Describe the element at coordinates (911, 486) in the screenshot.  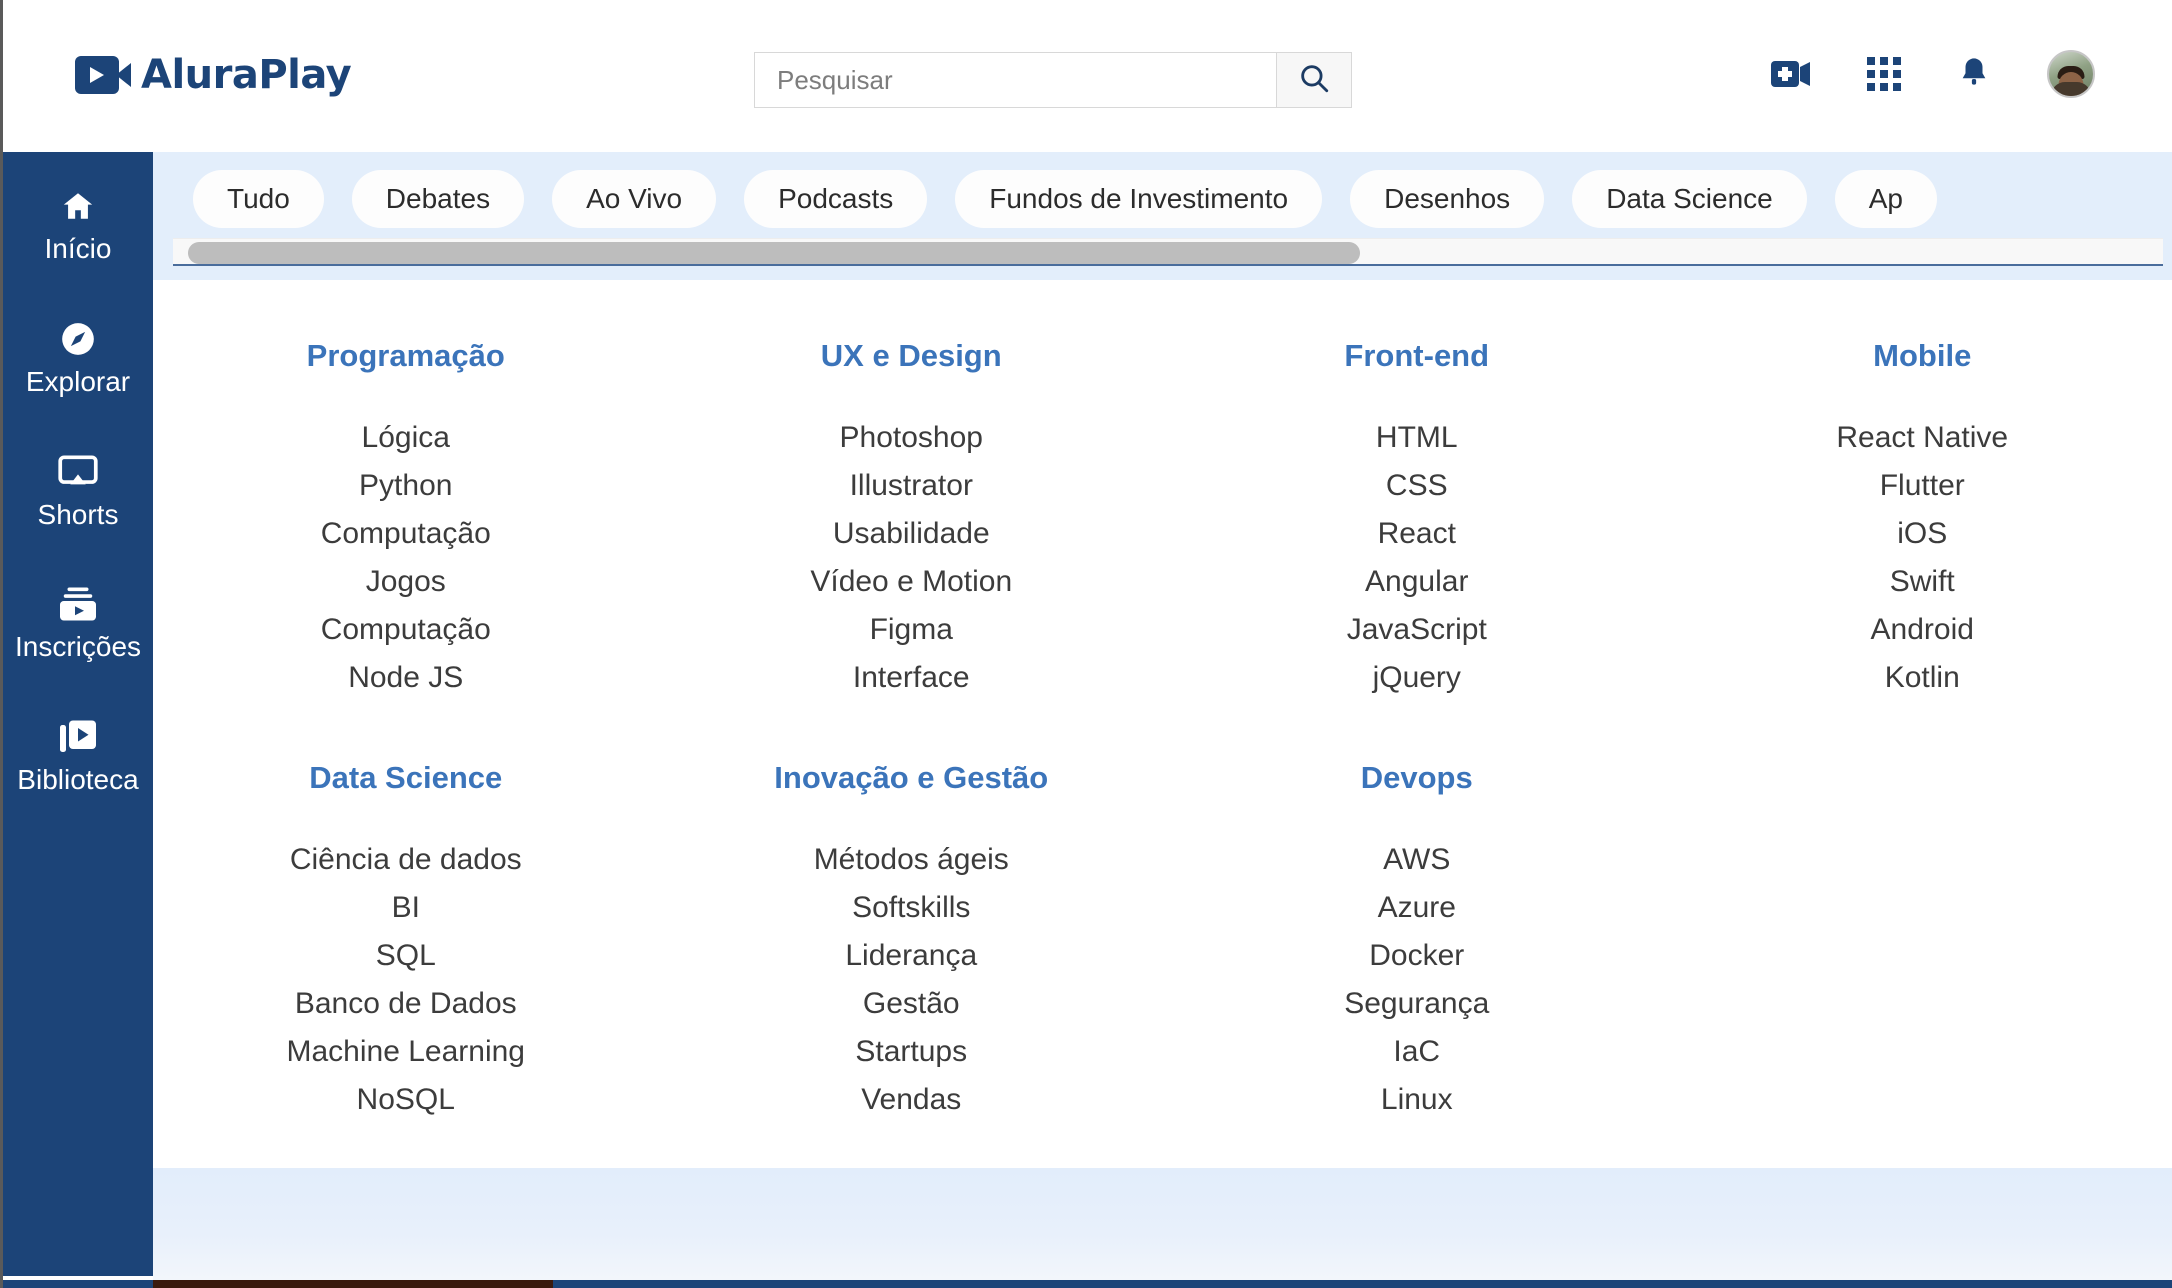
I see `category-link: Illustrator` at that location.